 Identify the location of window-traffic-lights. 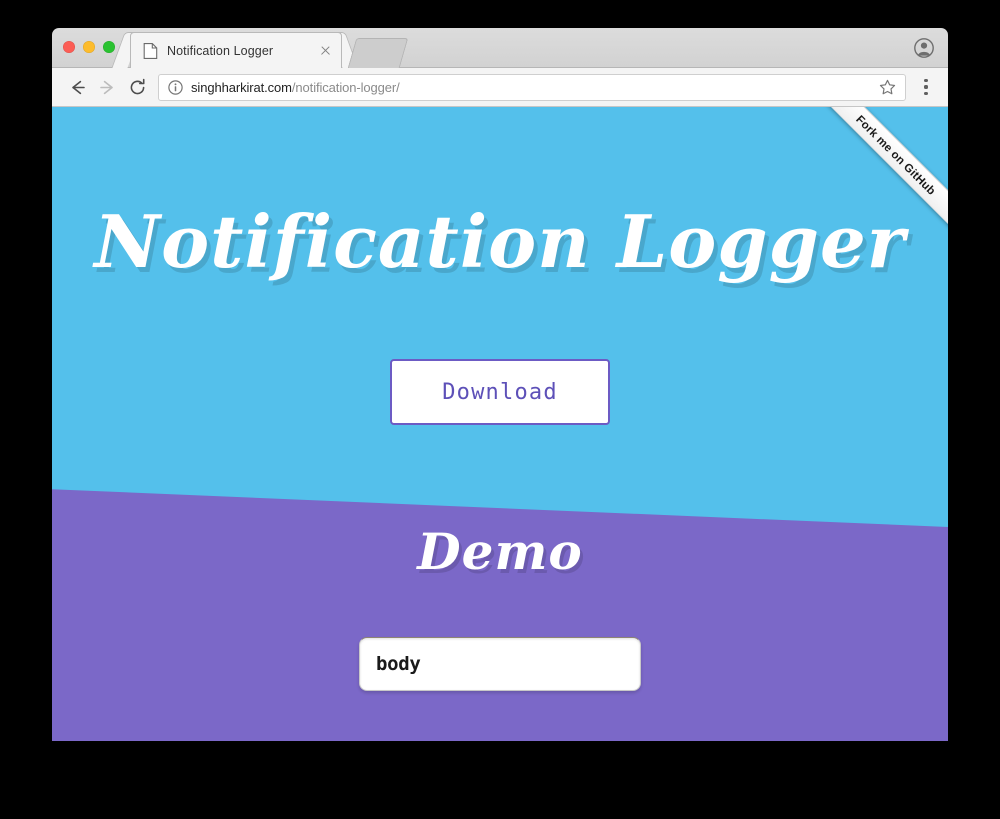
(89, 47).